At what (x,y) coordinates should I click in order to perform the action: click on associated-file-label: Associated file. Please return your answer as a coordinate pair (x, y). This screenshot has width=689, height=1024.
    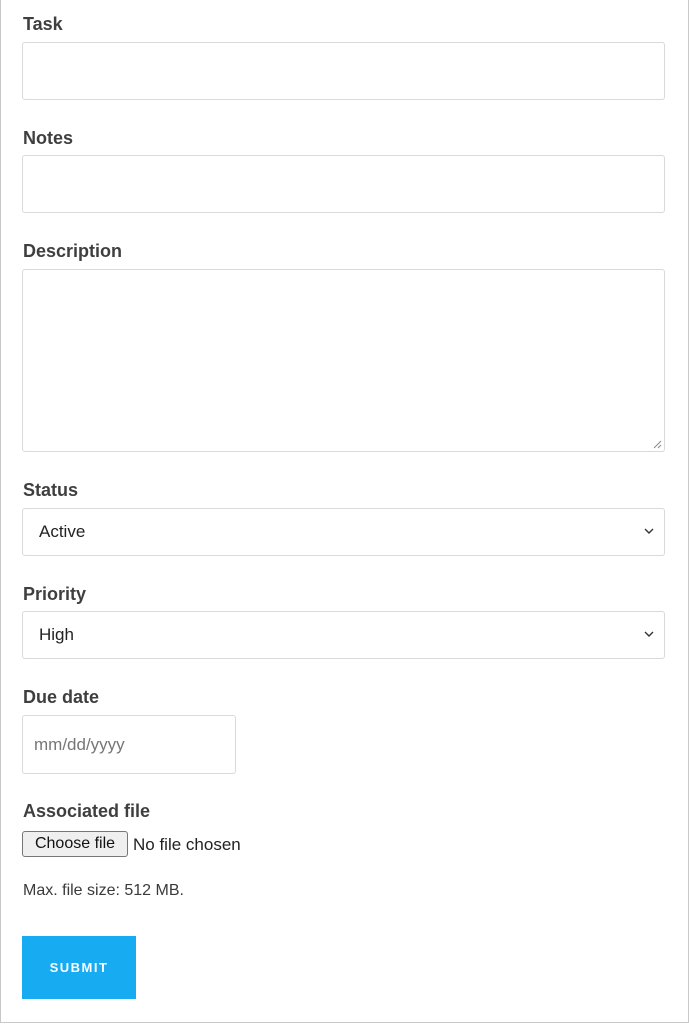
    Looking at the image, I should click on (87, 811).